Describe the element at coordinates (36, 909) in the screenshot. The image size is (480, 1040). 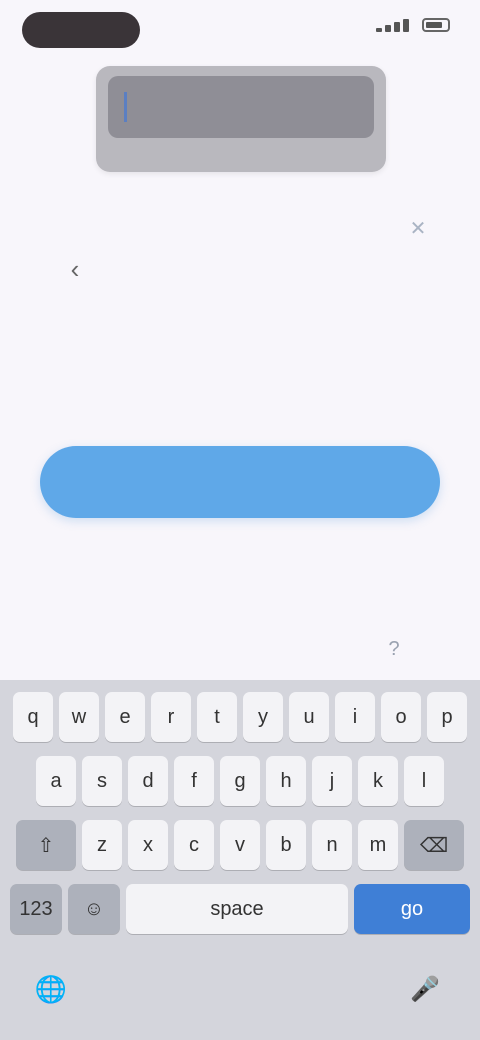
I see `numbers-key: 123` at that location.